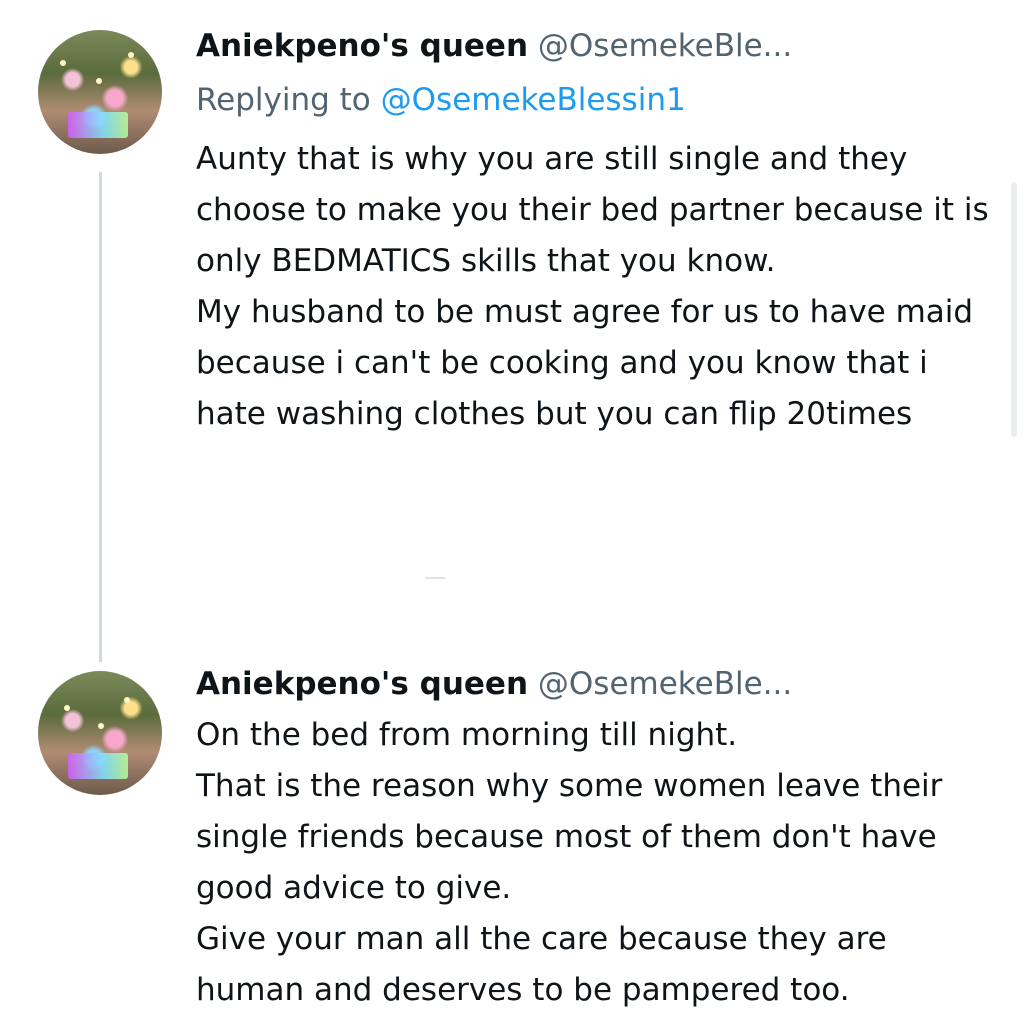 Image resolution: width=1024 pixels, height=1024 pixels. I want to click on divider-mark, so click(435, 578).